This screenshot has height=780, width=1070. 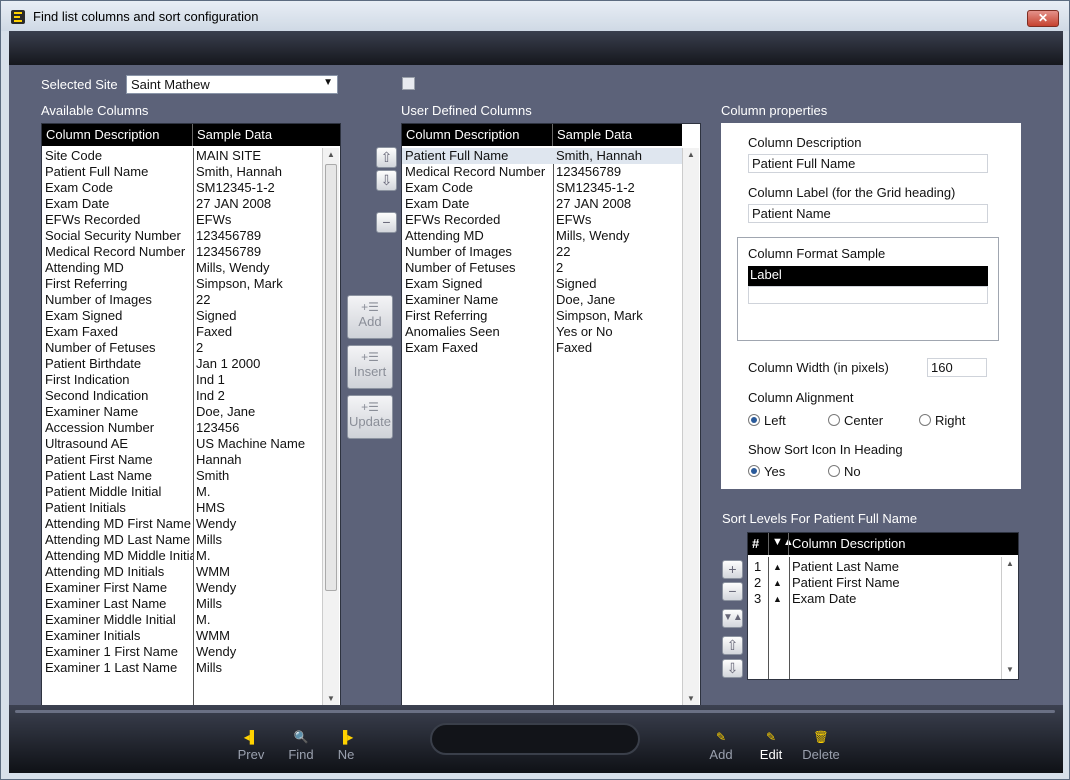 What do you see at coordinates (182, 588) in the screenshot?
I see `table-row: Examiner First Name Wendy` at bounding box center [182, 588].